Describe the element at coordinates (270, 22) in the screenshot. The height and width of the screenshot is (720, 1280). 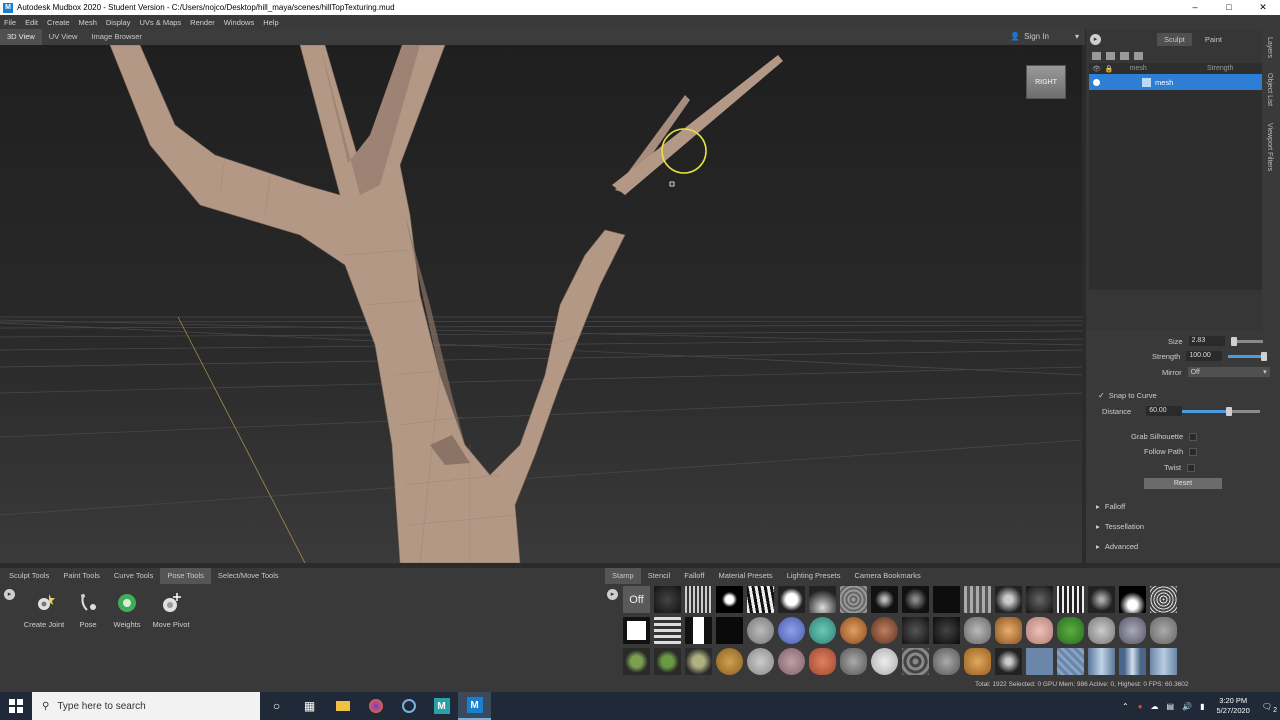
I see `menu-help: Help` at that location.